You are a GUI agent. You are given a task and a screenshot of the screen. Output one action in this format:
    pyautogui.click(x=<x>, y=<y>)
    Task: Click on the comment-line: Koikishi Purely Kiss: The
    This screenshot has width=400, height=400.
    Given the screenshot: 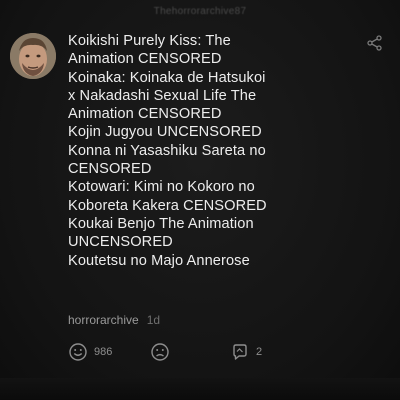 What is the action you would take?
    pyautogui.click(x=149, y=41)
    